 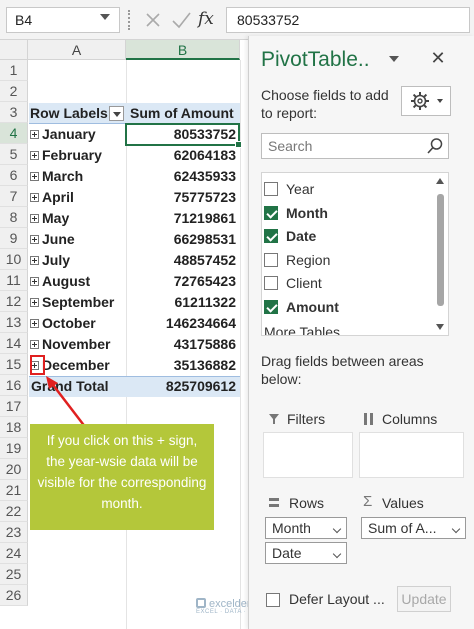 I want to click on update-button: Update, so click(x=424, y=599).